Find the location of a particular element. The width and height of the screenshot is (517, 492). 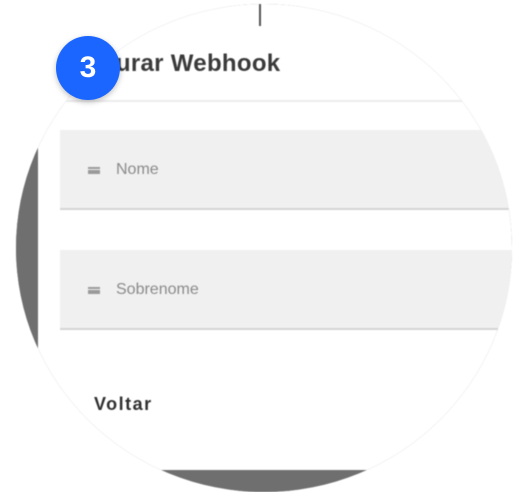

title-divider is located at coordinates (283, 101).